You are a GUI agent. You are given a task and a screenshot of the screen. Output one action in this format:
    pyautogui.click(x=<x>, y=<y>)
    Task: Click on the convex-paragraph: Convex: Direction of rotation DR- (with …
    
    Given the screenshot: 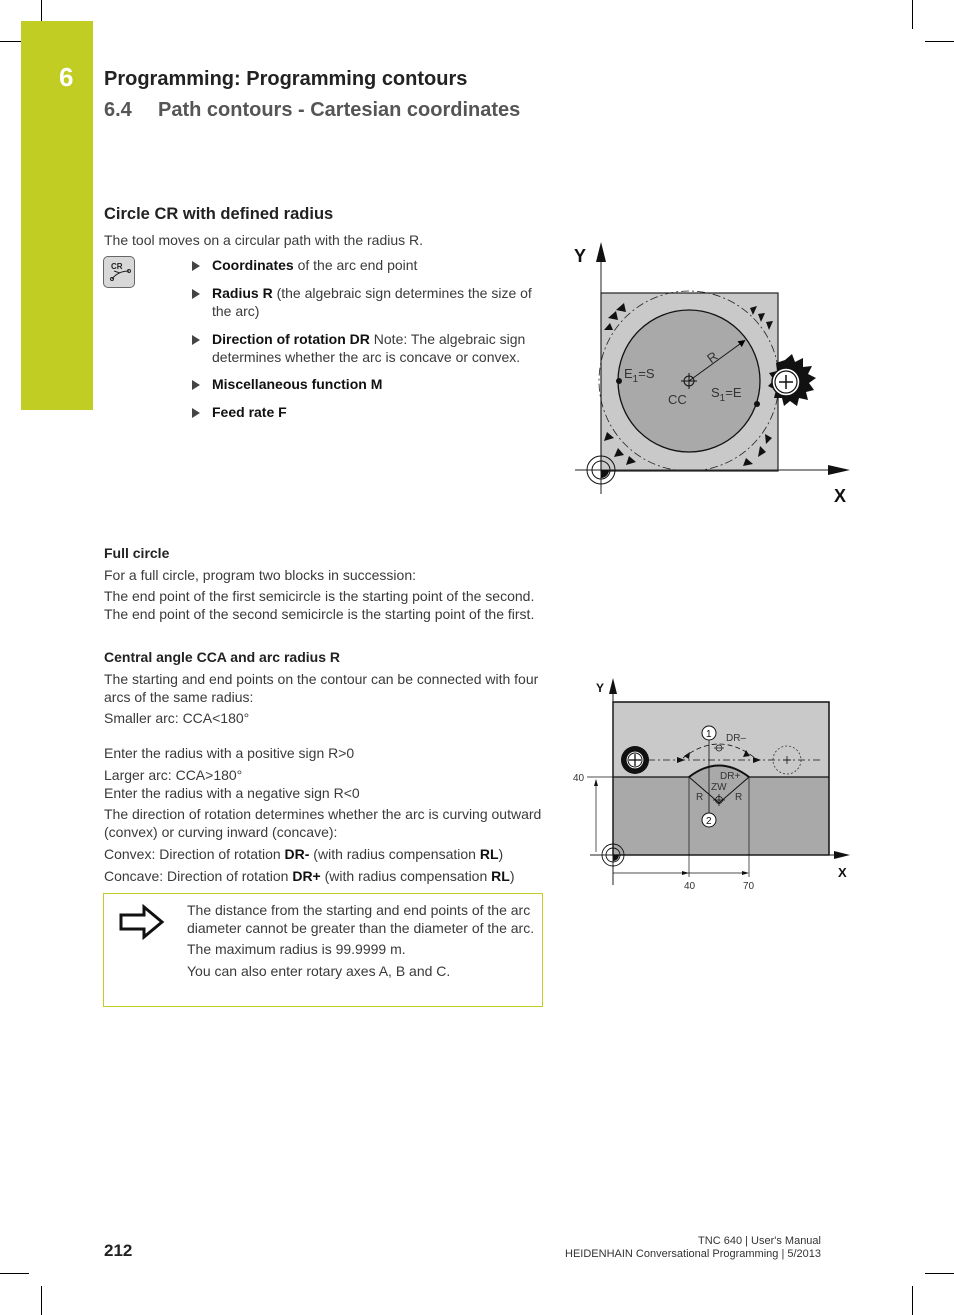 What is the action you would take?
    pyautogui.click(x=304, y=854)
    